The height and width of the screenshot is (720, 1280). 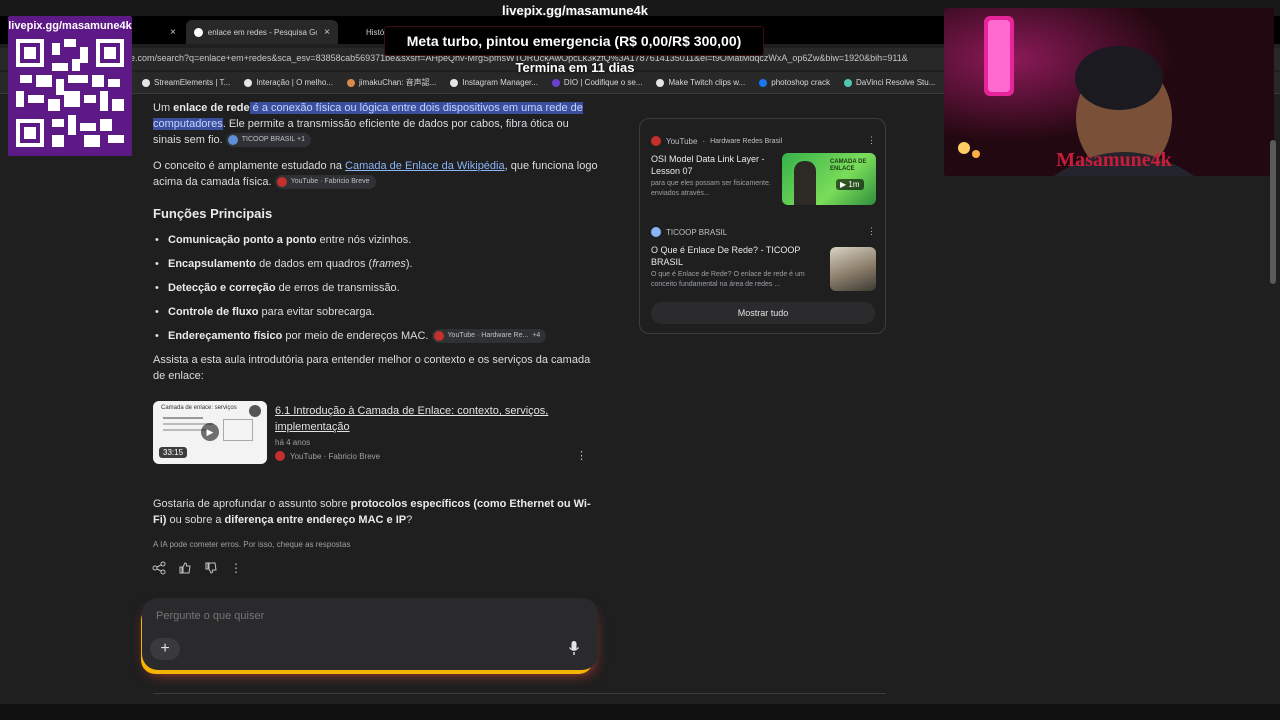 I want to click on video-age: há 4 anos, so click(x=293, y=442).